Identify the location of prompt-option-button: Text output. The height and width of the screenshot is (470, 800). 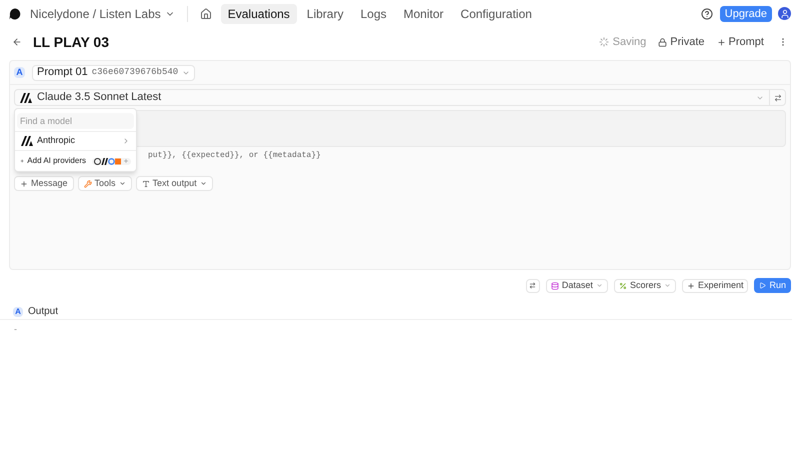
(174, 183).